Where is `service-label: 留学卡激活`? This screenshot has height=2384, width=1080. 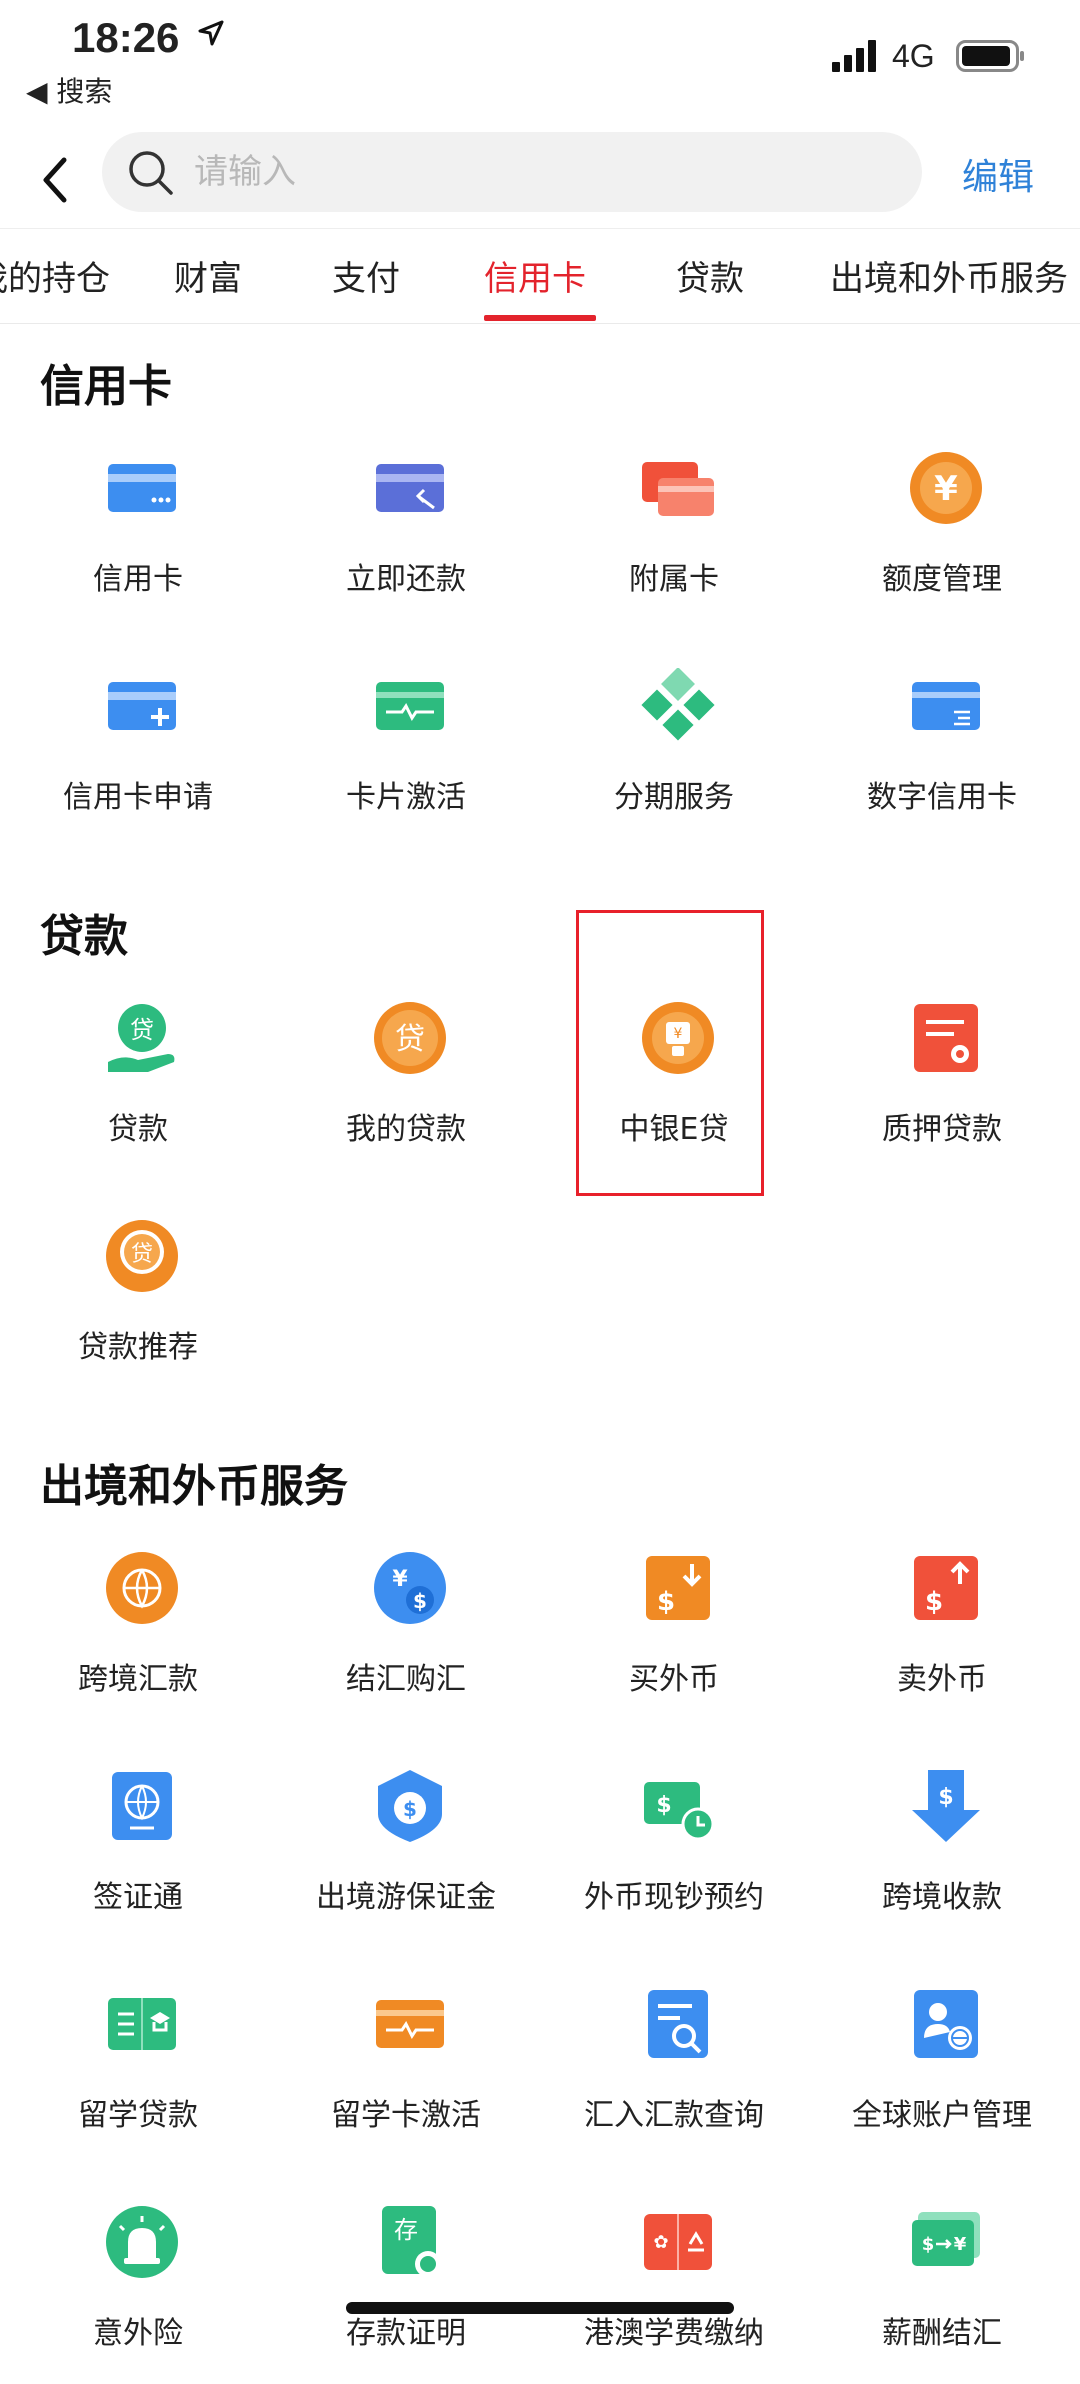 service-label: 留学卡激活 is located at coordinates (406, 2115).